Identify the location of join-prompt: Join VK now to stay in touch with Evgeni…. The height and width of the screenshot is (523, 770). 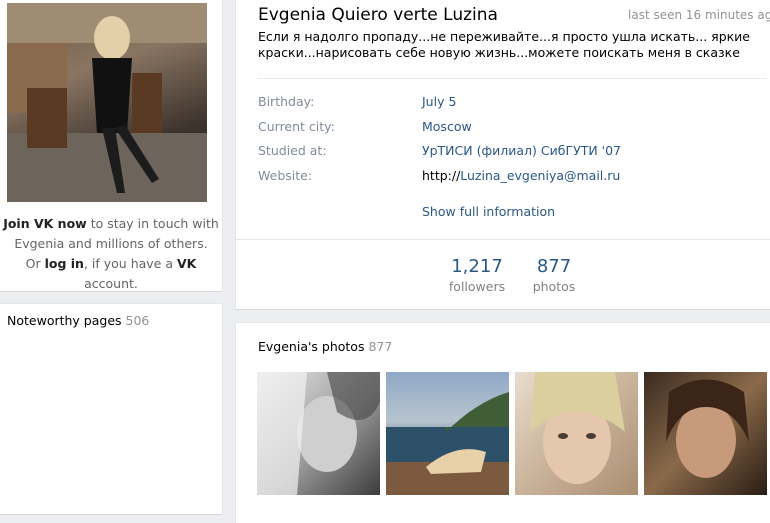
(111, 254).